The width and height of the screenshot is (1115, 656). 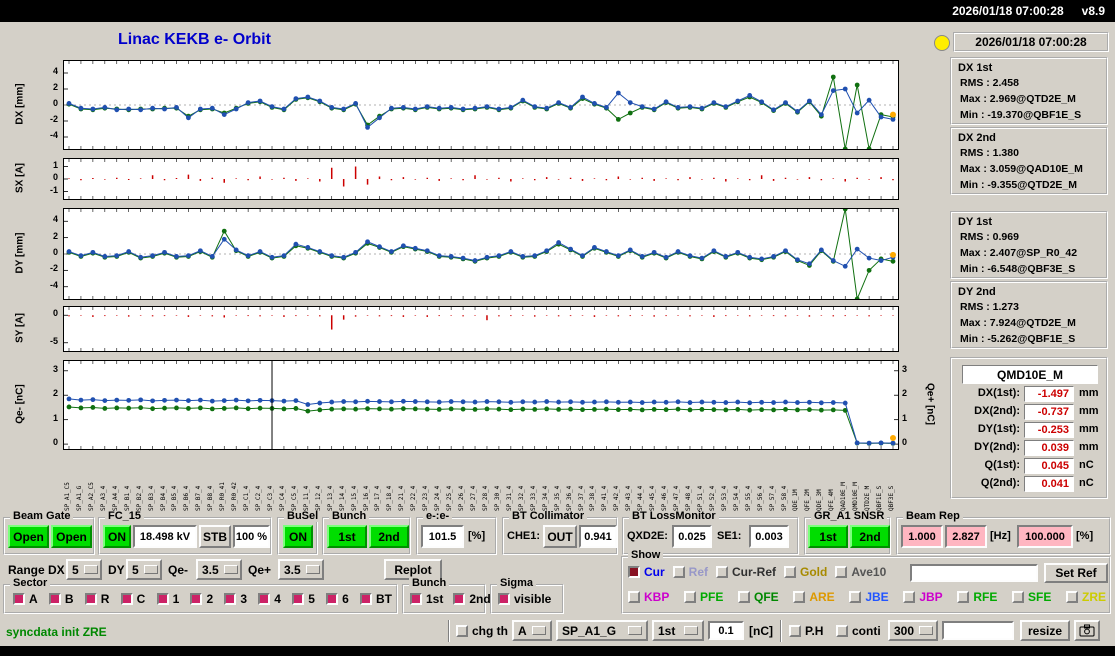 I want to click on ref-name-input, so click(x=974, y=573).